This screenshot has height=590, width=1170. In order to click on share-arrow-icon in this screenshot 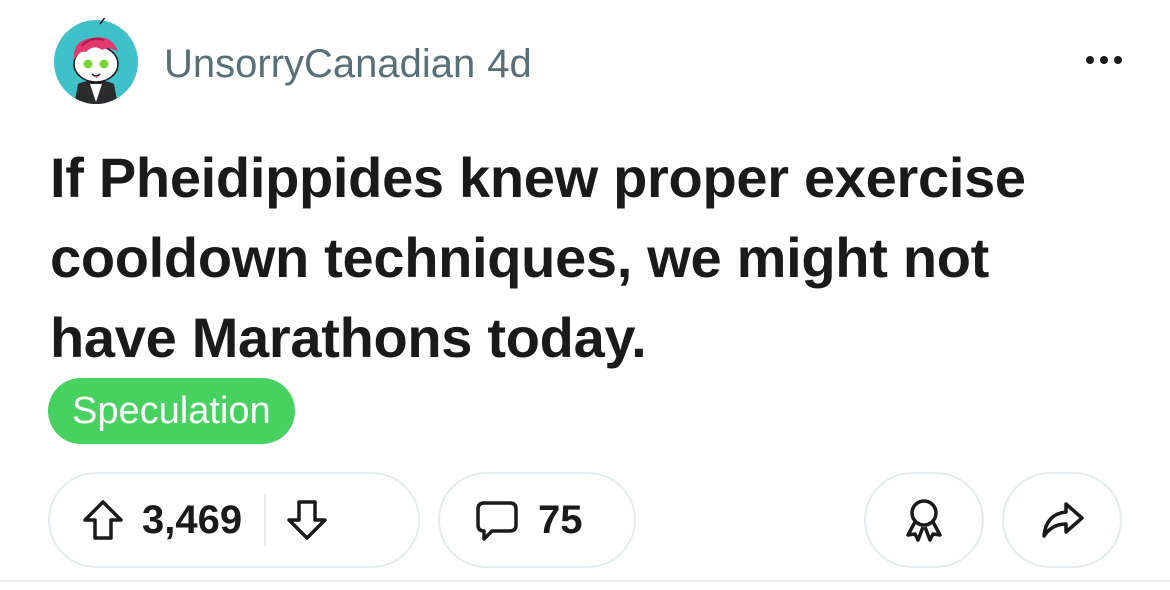, I will do `click(1063, 520)`.